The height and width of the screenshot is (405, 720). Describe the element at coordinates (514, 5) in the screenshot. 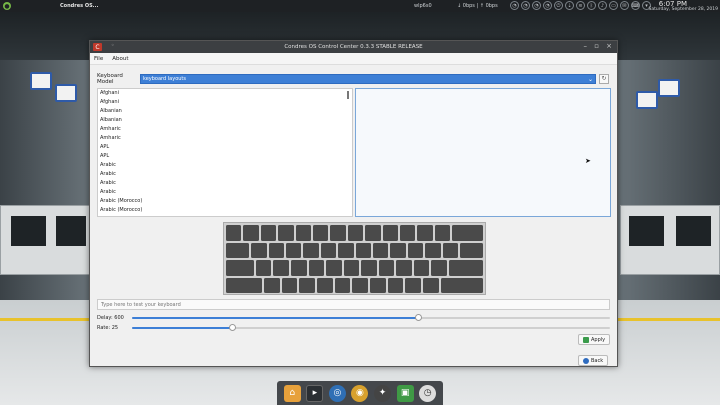

I see `cpu-monitor-icon: ◔` at that location.